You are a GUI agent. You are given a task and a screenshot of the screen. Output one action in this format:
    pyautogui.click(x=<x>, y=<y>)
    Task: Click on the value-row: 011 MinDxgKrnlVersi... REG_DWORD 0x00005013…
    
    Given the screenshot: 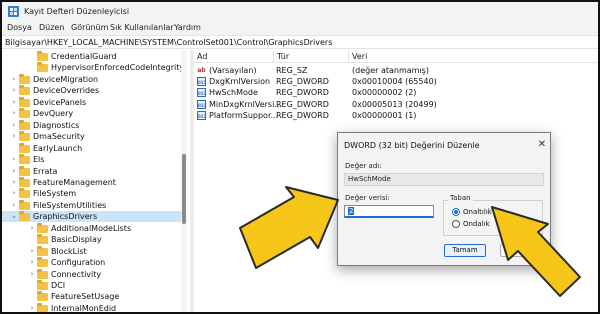 What is the action you would take?
    pyautogui.click(x=396, y=104)
    